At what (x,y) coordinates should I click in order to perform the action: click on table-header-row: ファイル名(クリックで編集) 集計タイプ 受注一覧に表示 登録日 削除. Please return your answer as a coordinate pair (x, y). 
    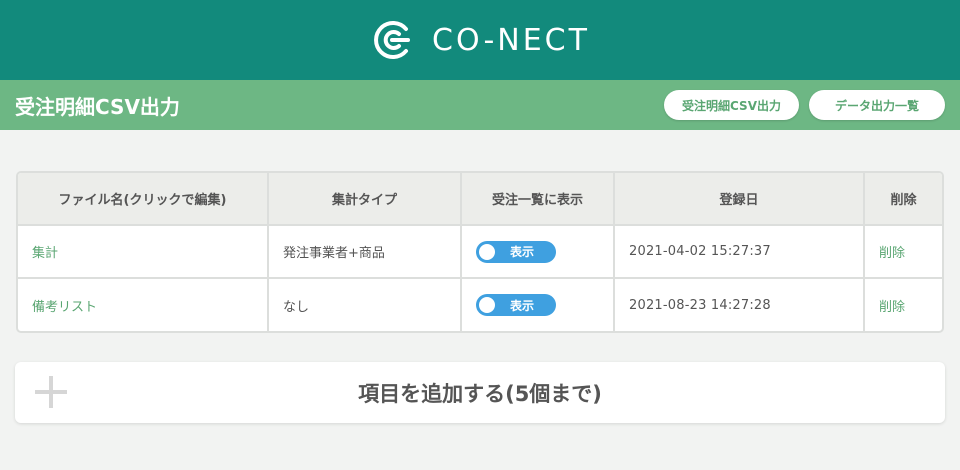
    Looking at the image, I should click on (480, 199).